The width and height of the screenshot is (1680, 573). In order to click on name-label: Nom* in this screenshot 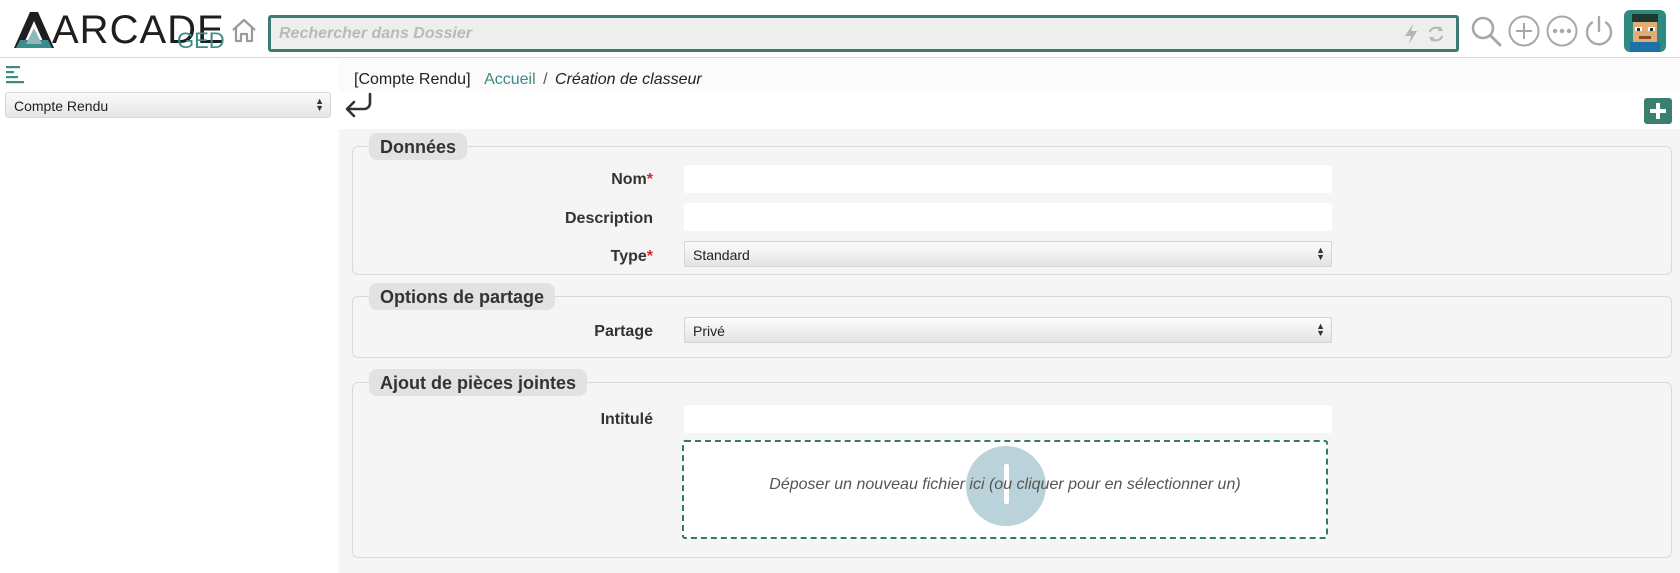, I will do `click(503, 180)`.